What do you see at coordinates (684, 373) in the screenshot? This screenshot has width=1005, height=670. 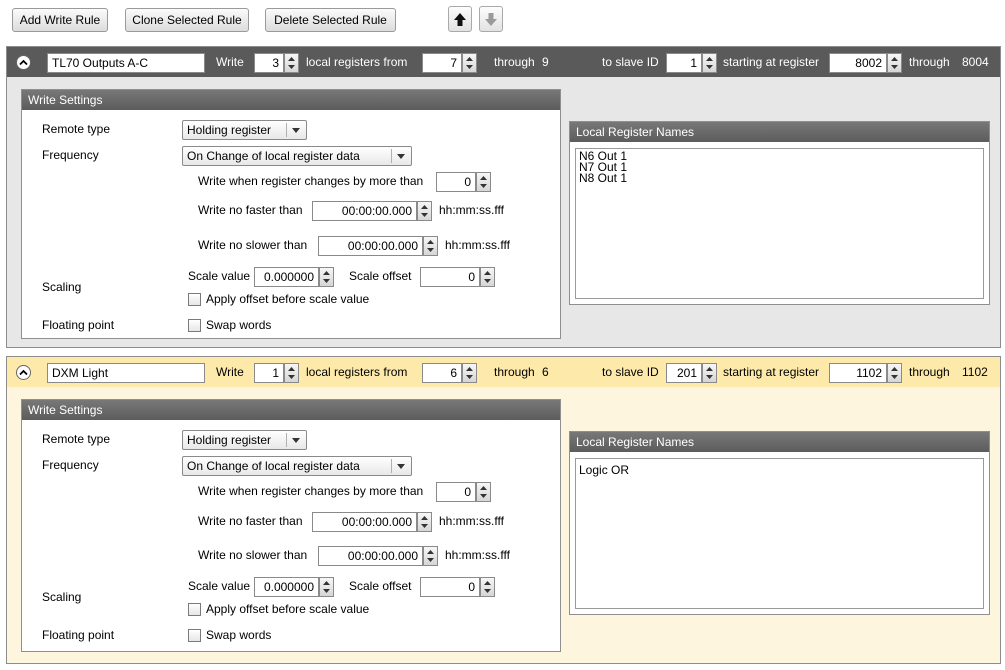 I see `slave-id-input: 201` at bounding box center [684, 373].